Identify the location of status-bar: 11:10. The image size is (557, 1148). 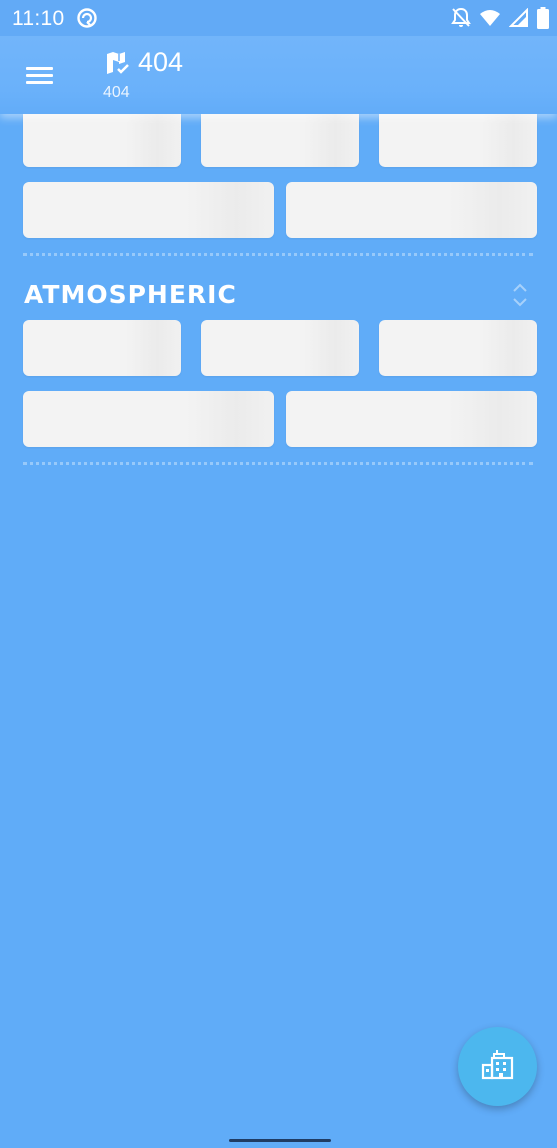
(278, 18).